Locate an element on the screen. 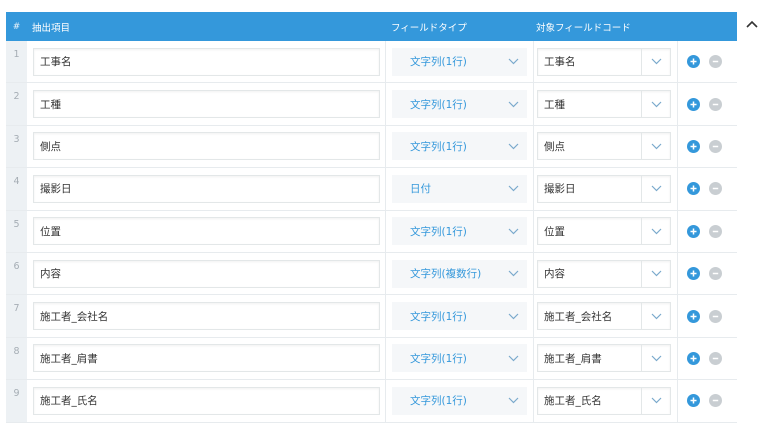 The height and width of the screenshot is (436, 770). target-field-value: 撮影日 is located at coordinates (560, 189).